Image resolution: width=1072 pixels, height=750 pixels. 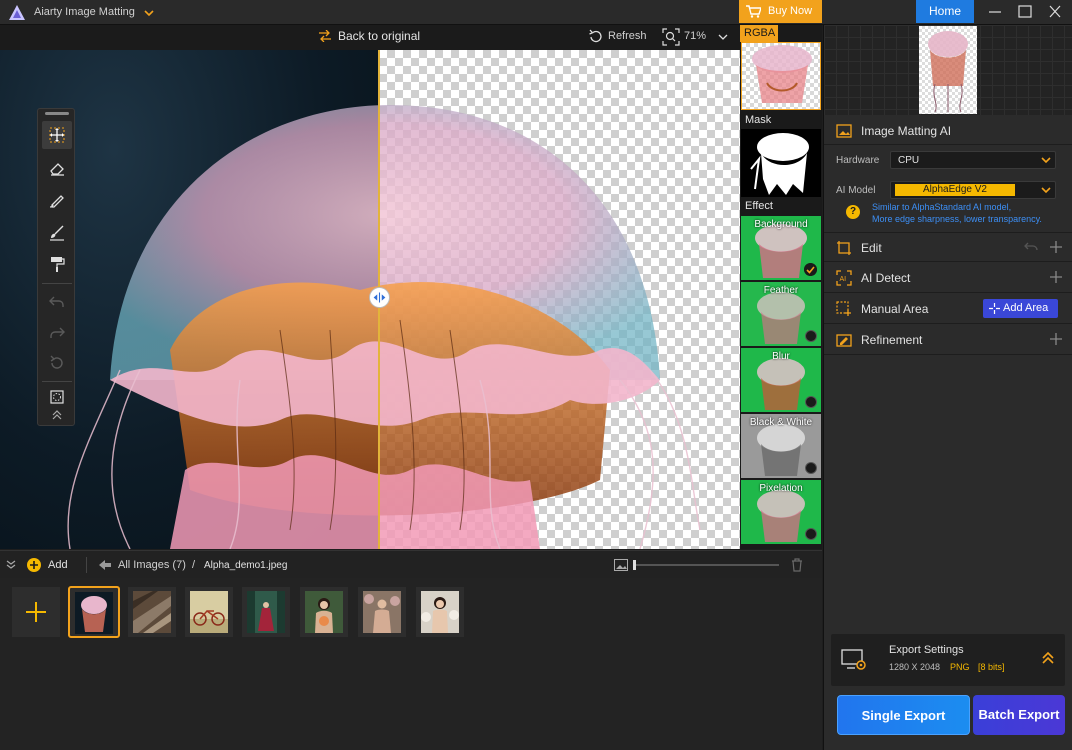 What do you see at coordinates (781, 380) in the screenshot?
I see `effect-blur: Blur` at bounding box center [781, 380].